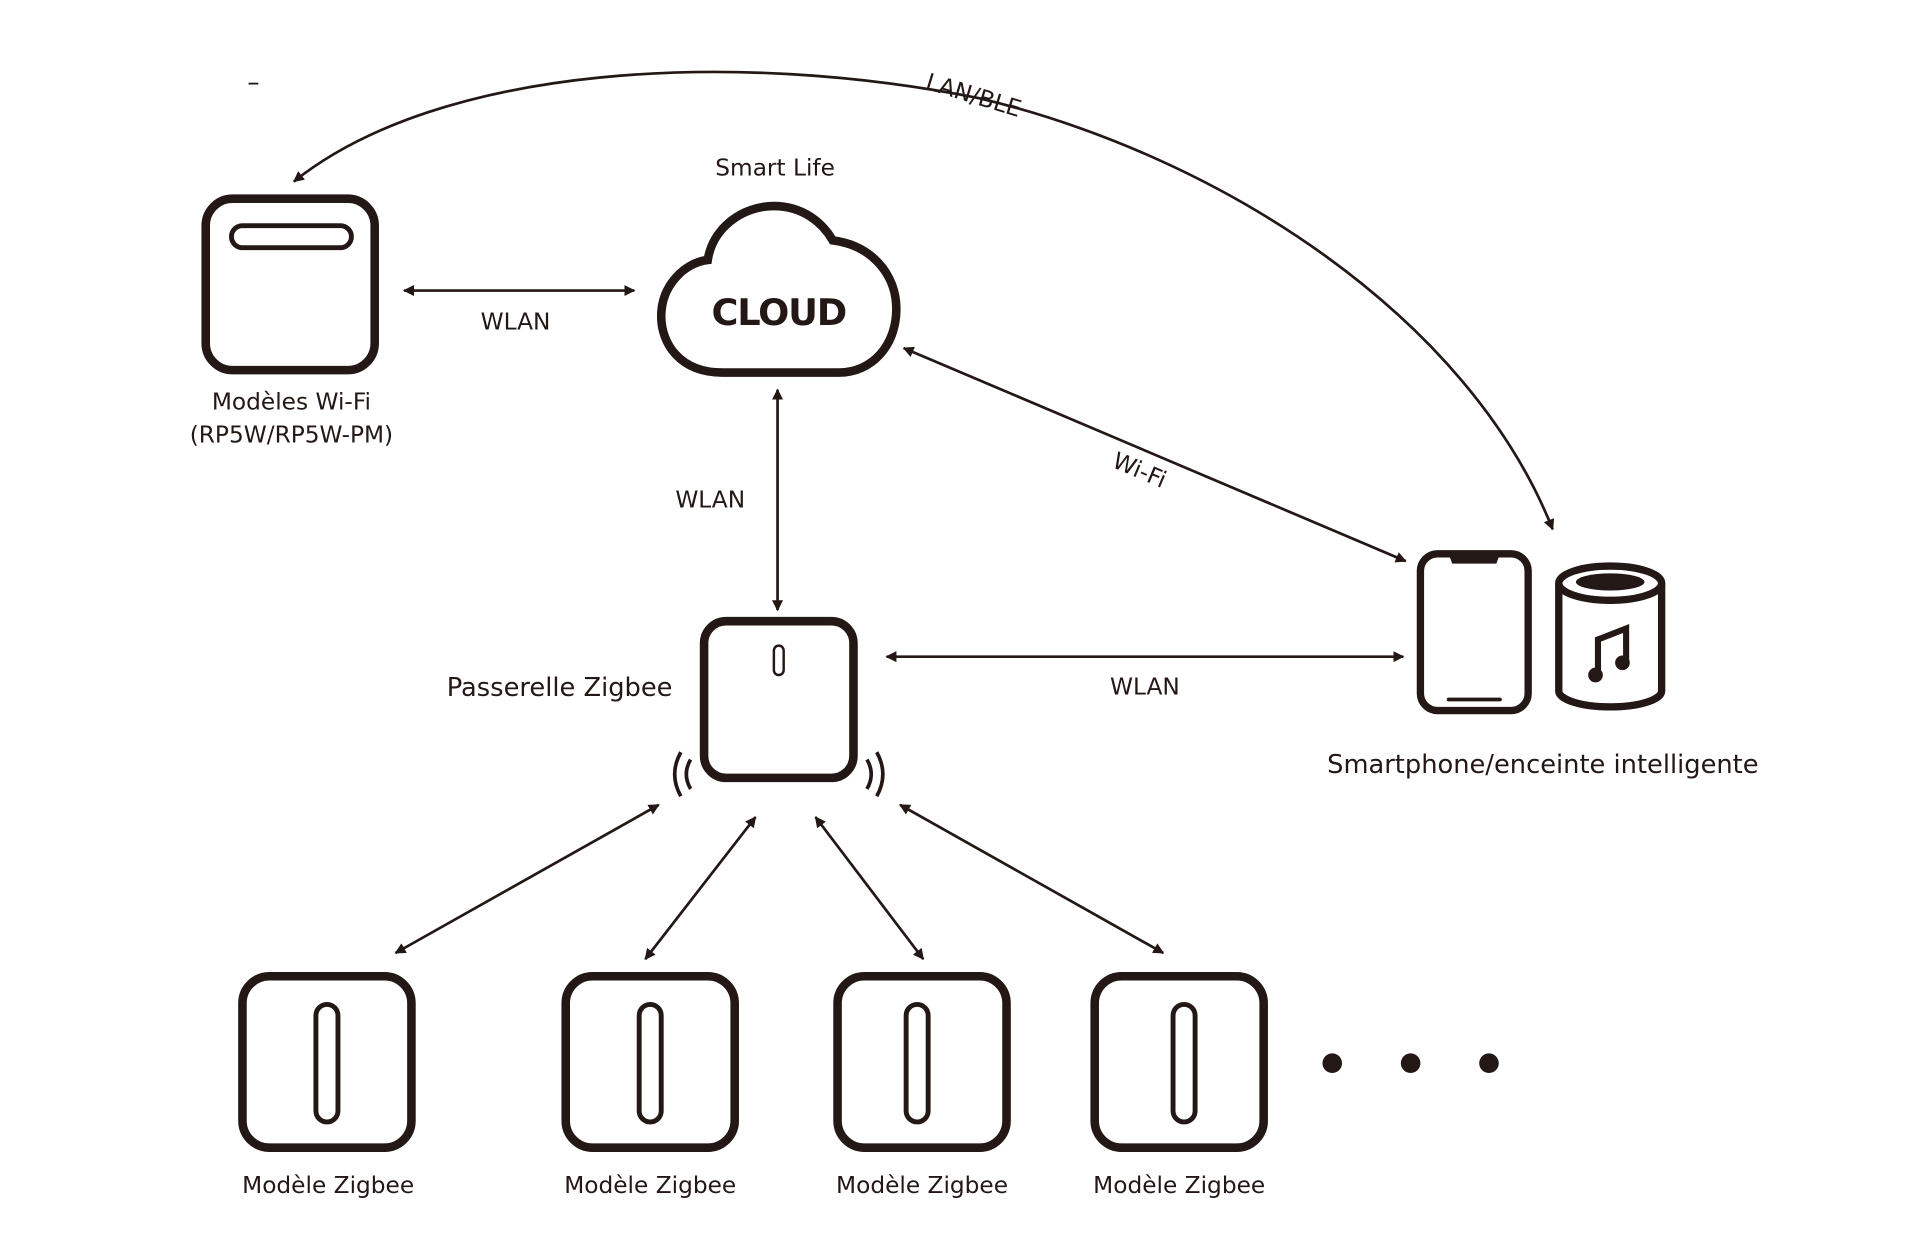  What do you see at coordinates (974, 95) in the screenshot?
I see `lan-ble-label: LAN/BLE` at bounding box center [974, 95].